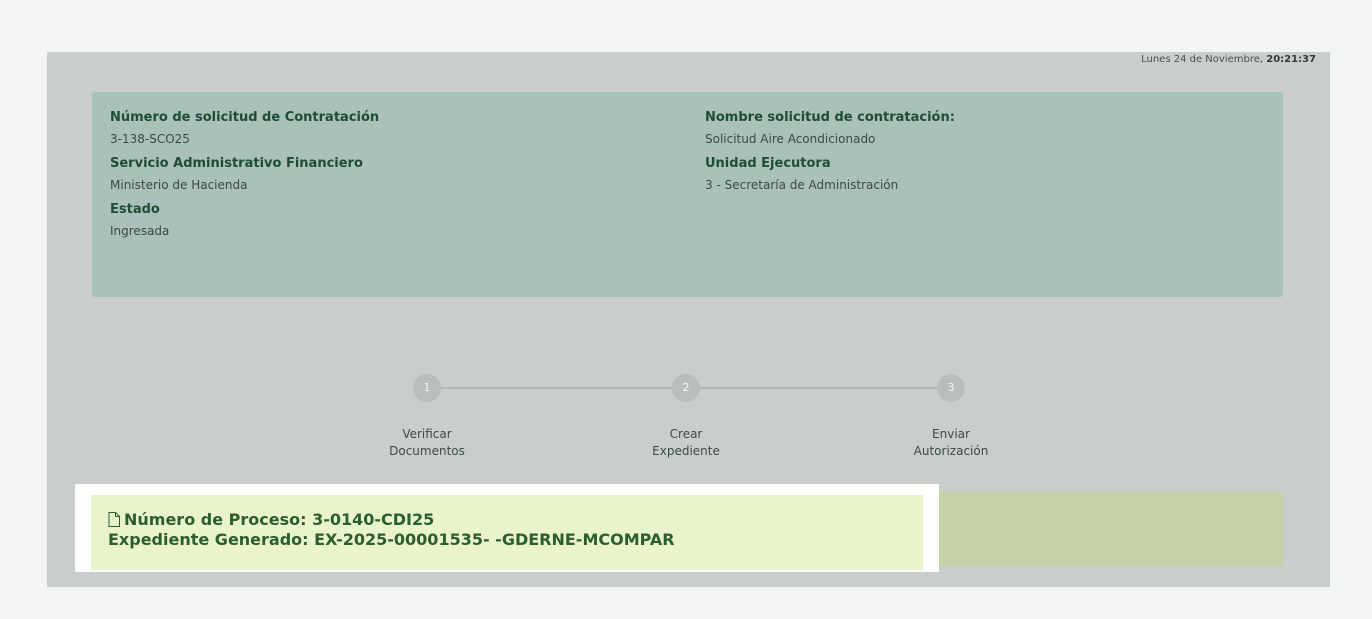 The width and height of the screenshot is (1372, 619). Describe the element at coordinates (686, 434) in the screenshot. I see `step-2-label-line1: Crear` at that location.